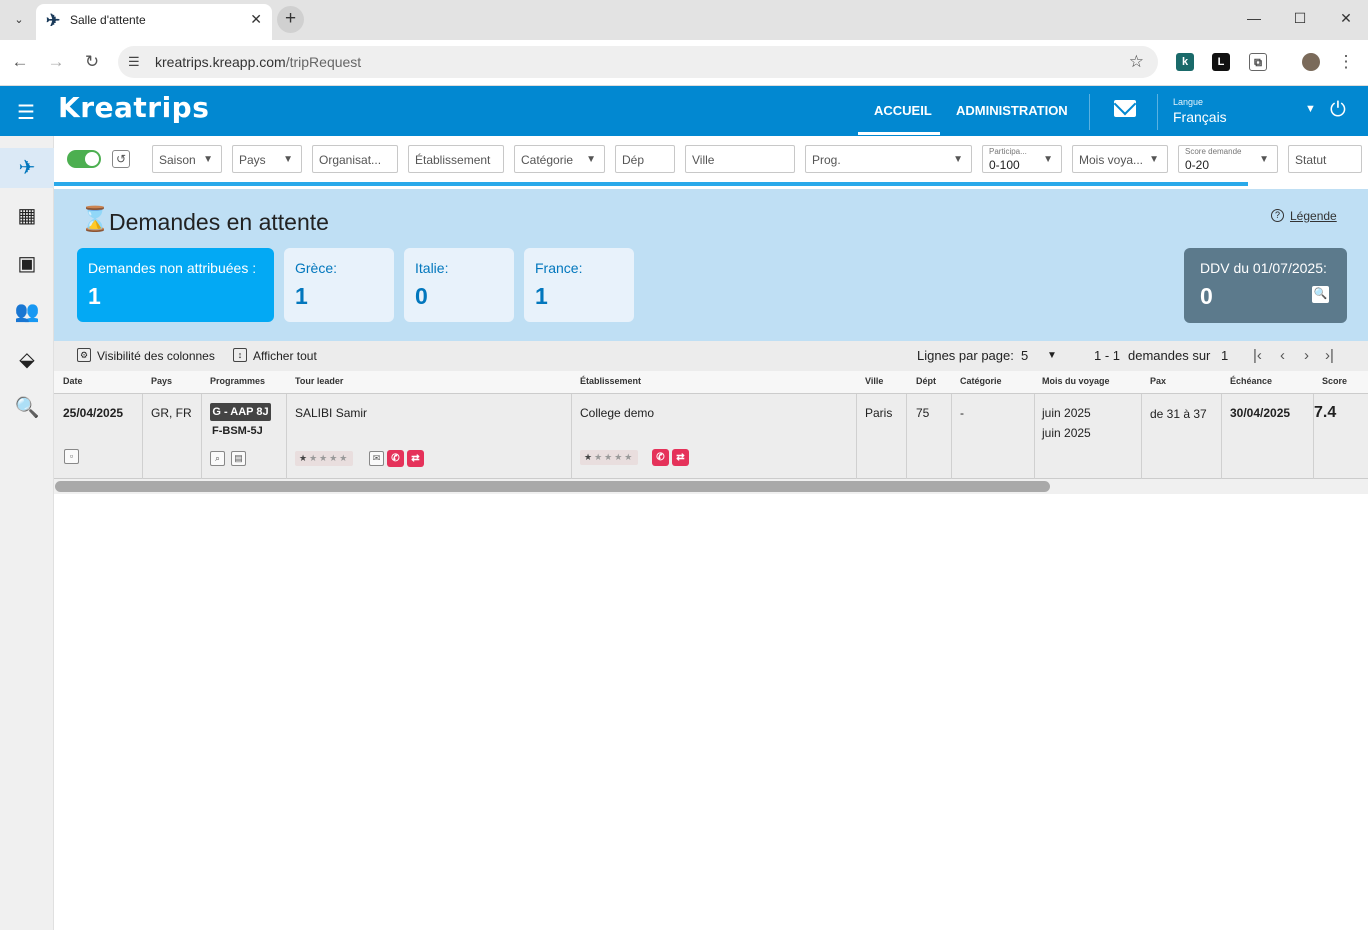 This screenshot has height=930, width=1368. What do you see at coordinates (1158, 381) in the screenshot?
I see `column-header-pax: Pax` at bounding box center [1158, 381].